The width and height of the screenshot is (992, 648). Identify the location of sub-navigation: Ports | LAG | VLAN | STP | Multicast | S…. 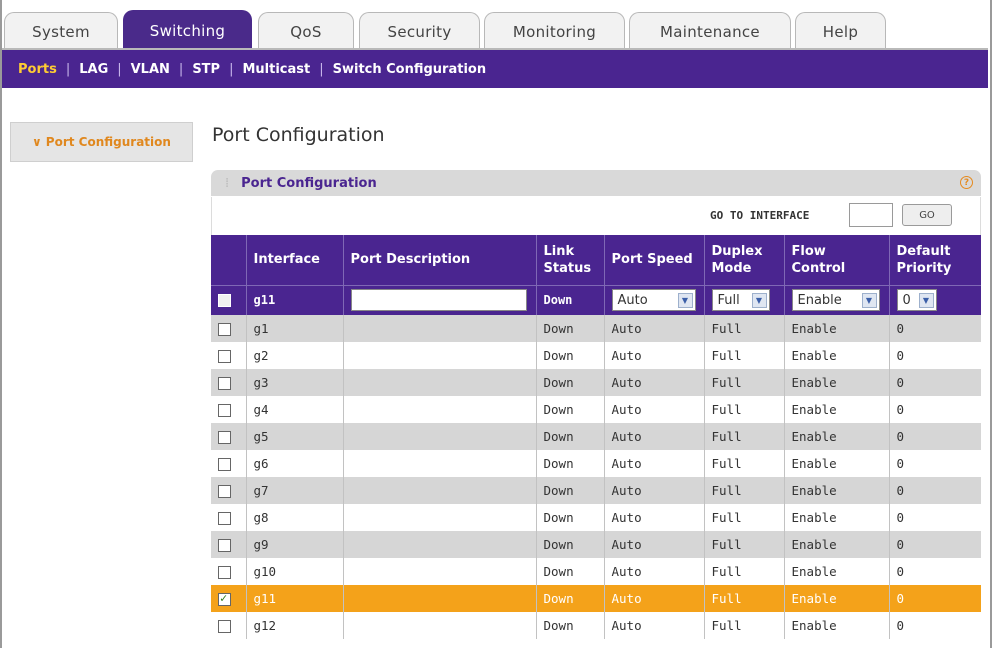
(495, 69).